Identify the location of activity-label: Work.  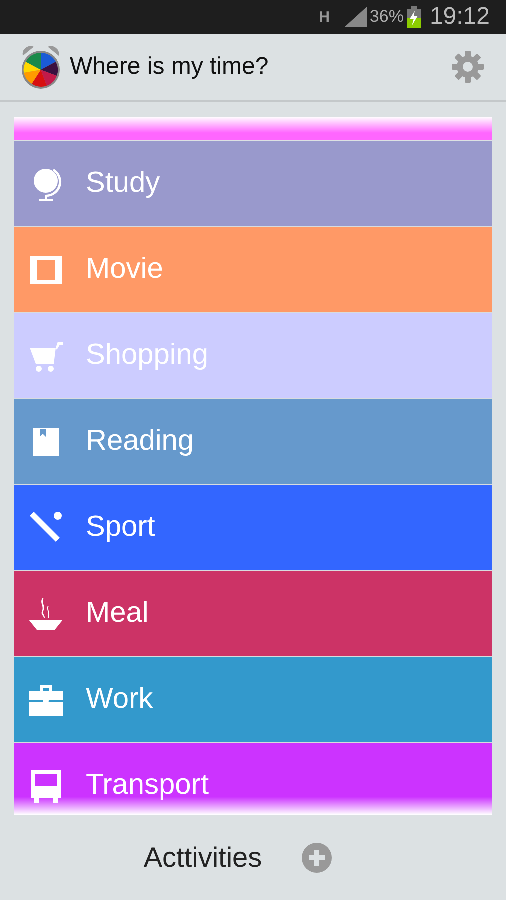
(120, 699).